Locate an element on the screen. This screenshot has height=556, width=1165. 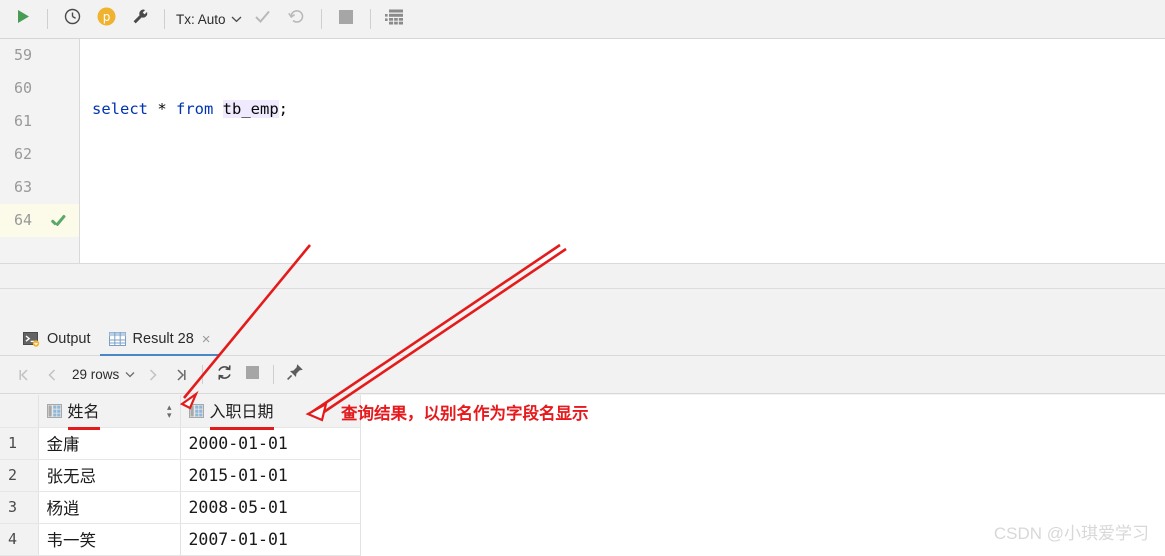
table-row: 3 杨逍 2008-05-01 is located at coordinates (180, 507).